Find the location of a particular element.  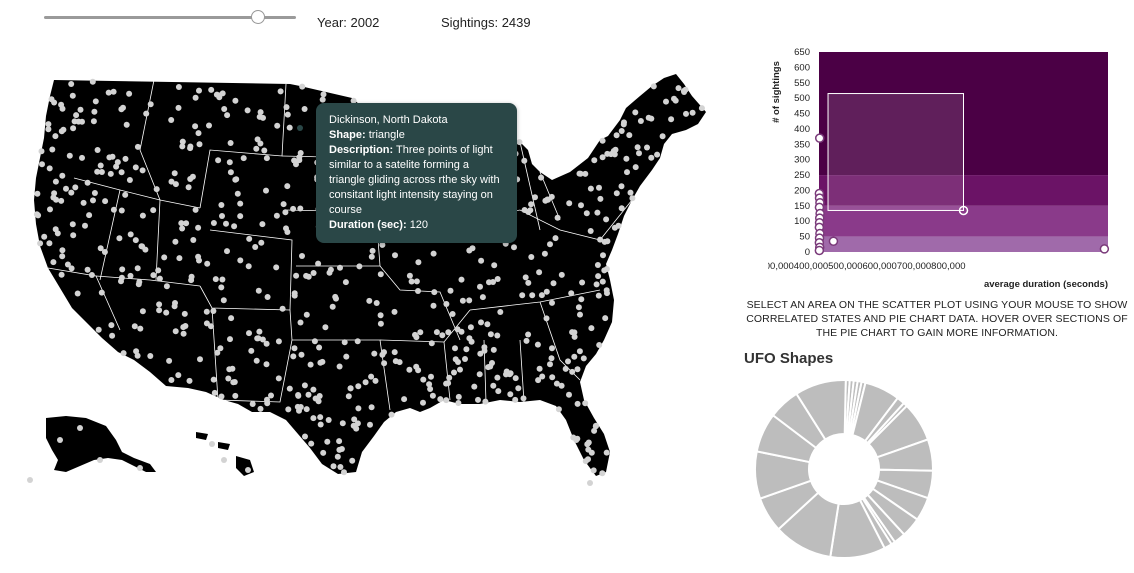

alaska is located at coordinates (101, 444).